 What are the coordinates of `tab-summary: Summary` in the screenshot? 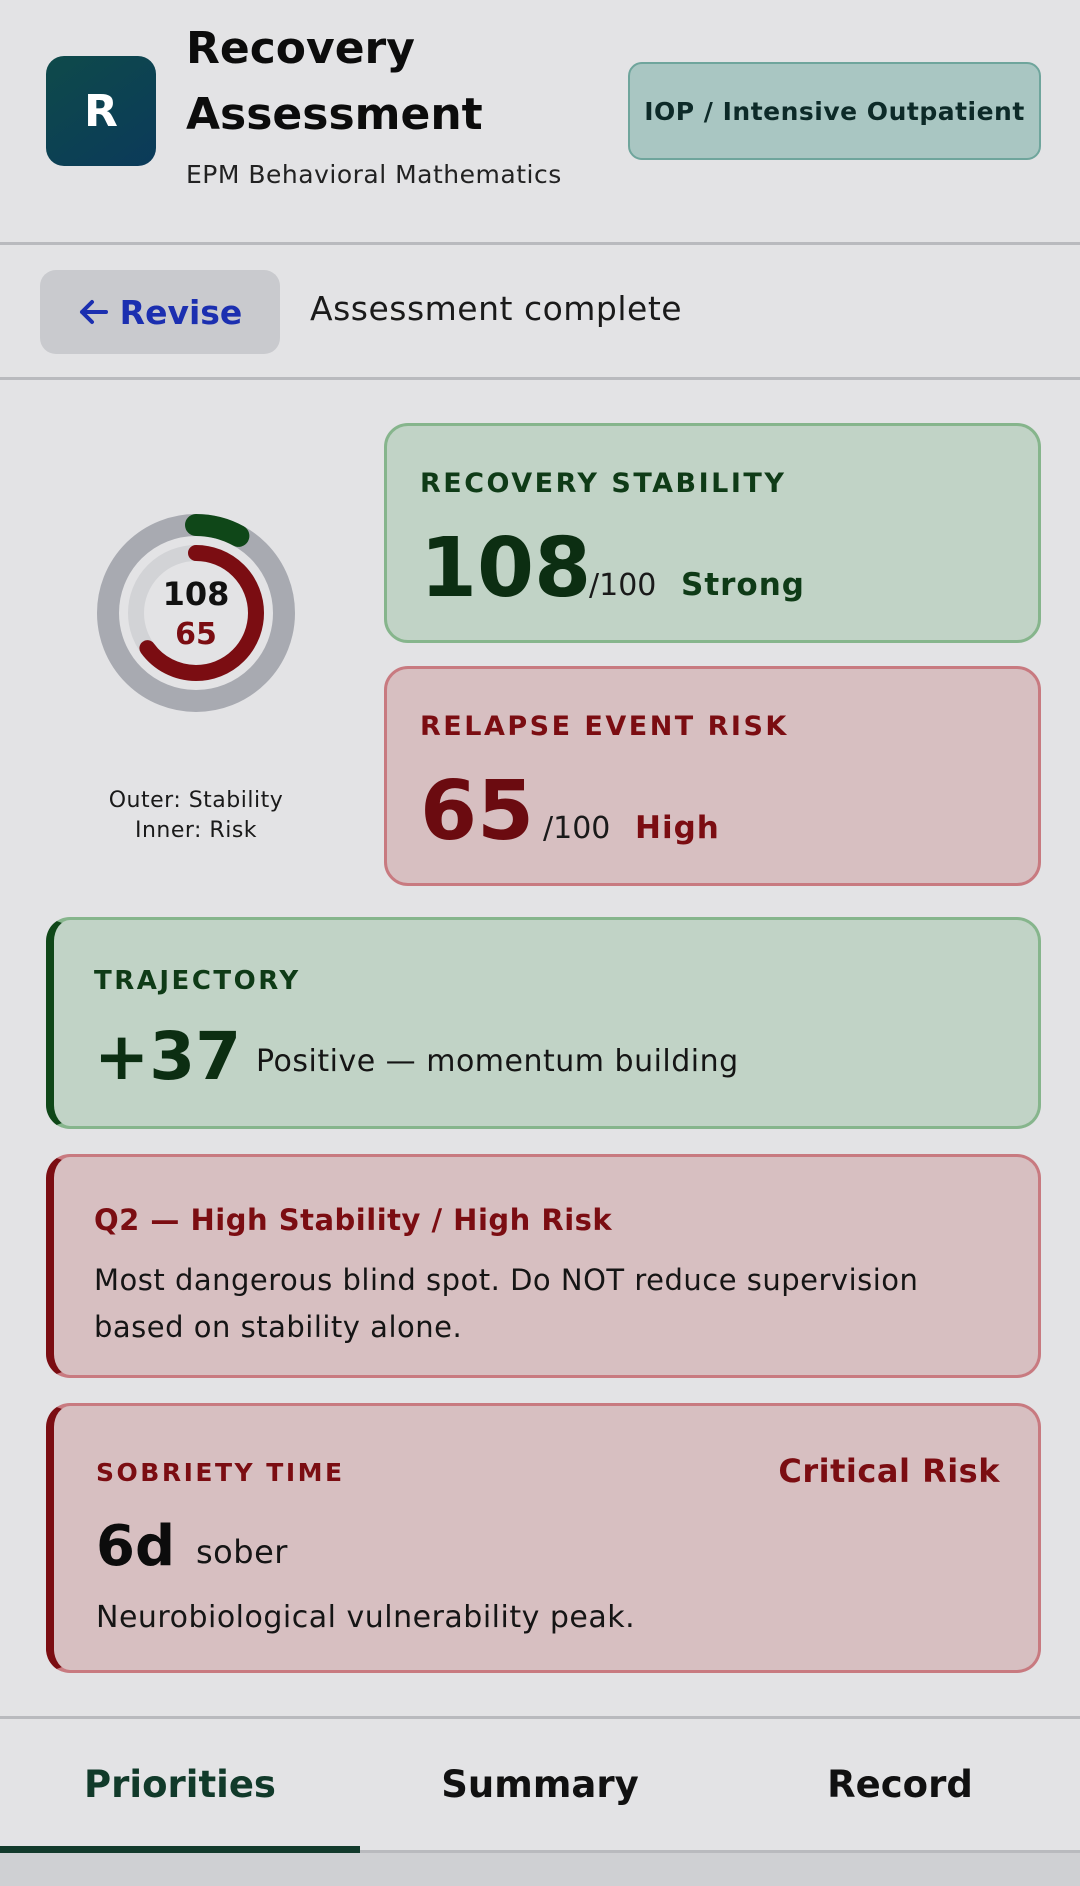 It's located at (540, 1784).